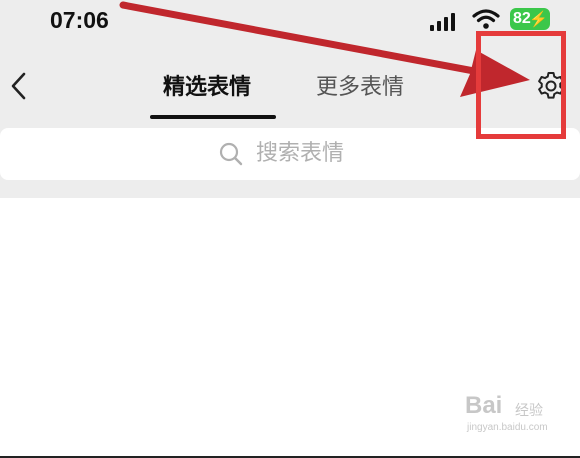 This screenshot has height=458, width=580. What do you see at coordinates (231, 154) in the screenshot?
I see `search-icon` at bounding box center [231, 154].